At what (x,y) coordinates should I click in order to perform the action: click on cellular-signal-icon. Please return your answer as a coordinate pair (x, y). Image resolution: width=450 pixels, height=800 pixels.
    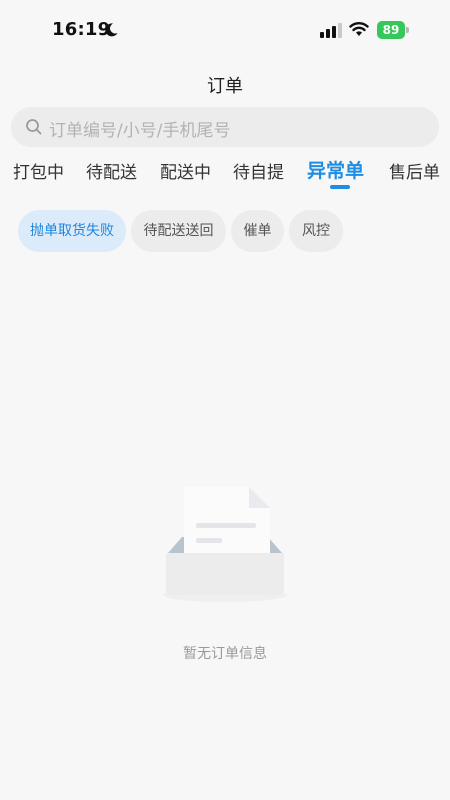
    Looking at the image, I should click on (331, 30).